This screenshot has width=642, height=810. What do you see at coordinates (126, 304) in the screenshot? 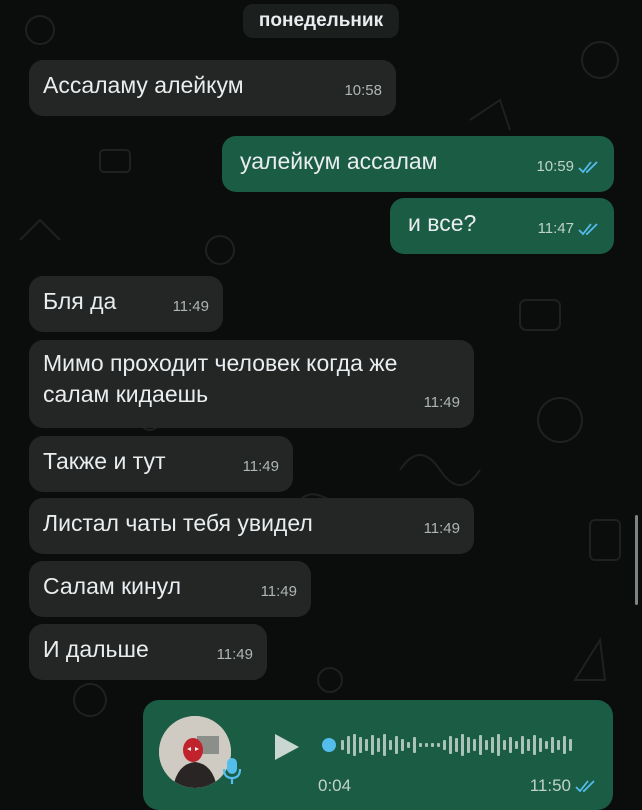
I see `message-bubble-incoming: Бля да 11:49` at bounding box center [126, 304].